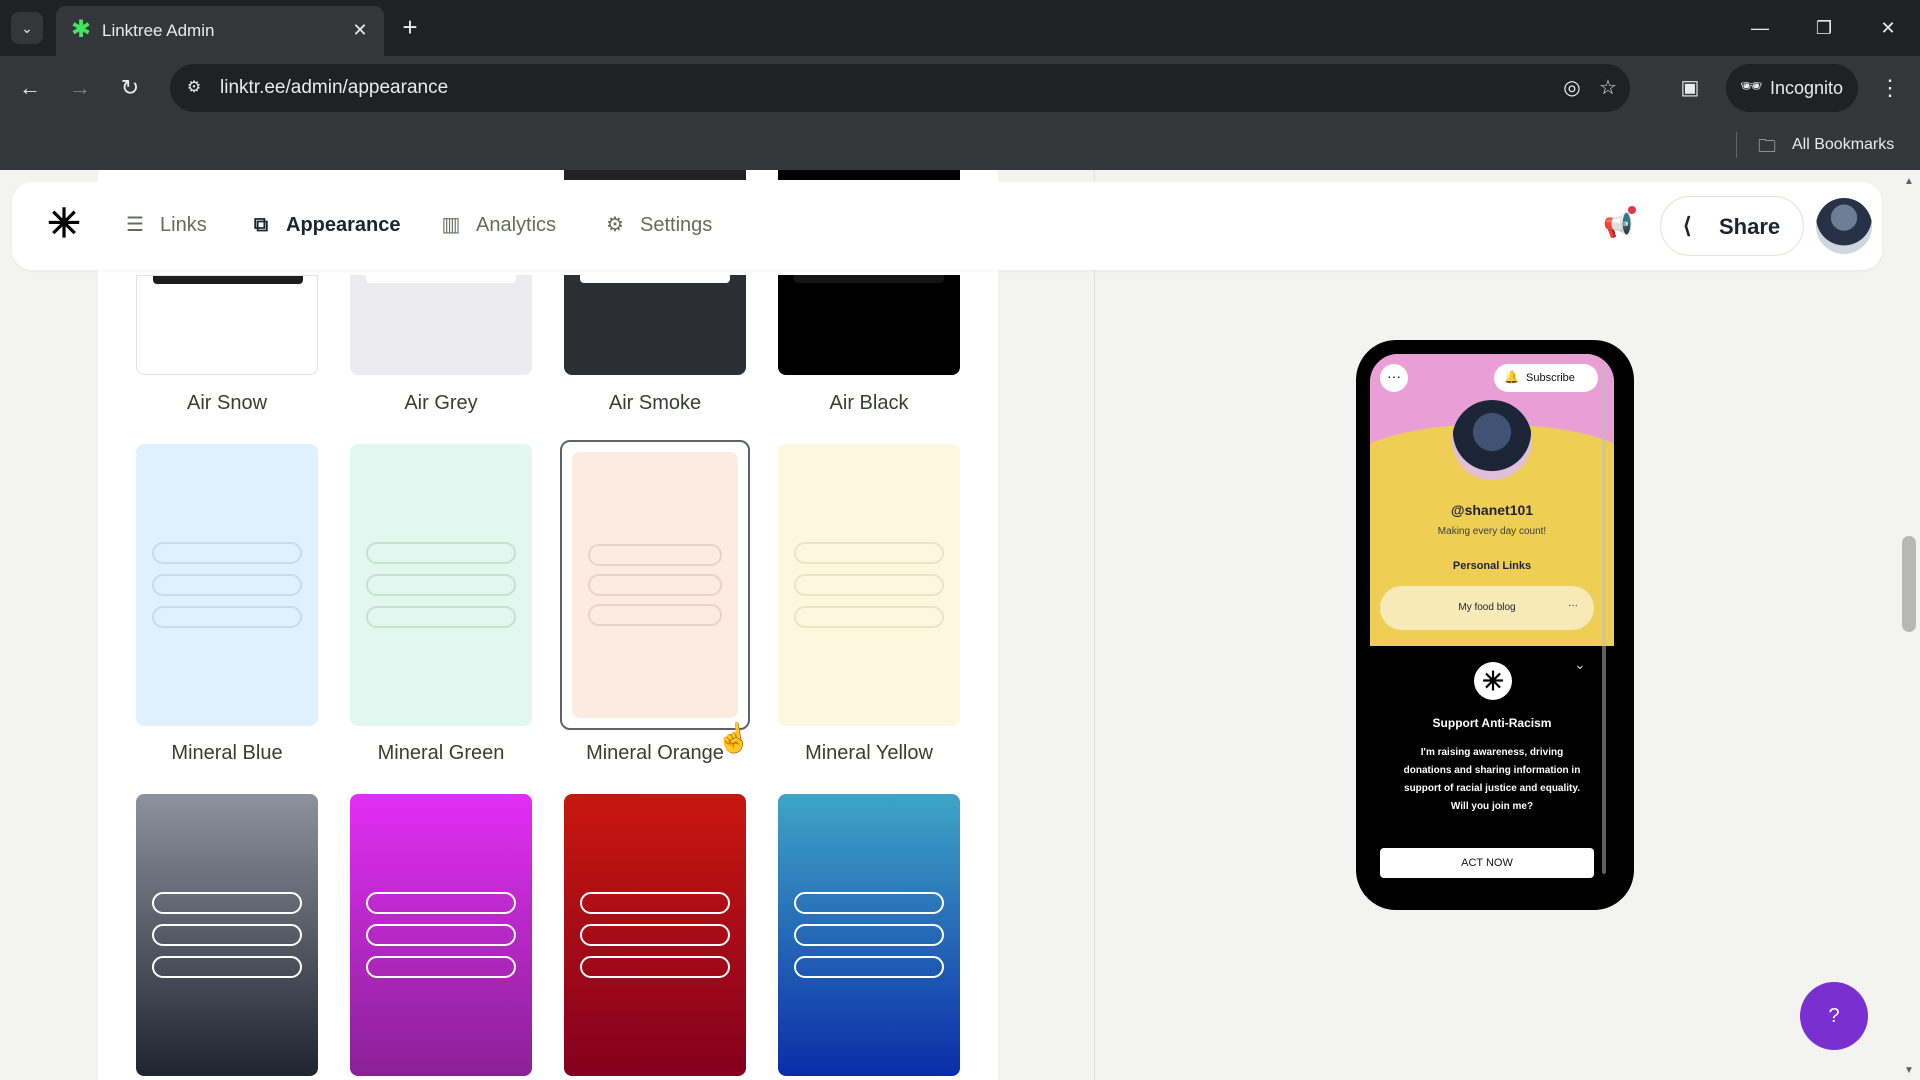 The height and width of the screenshot is (1080, 1920). I want to click on incognito-badge: 🕶 Incognito, so click(1792, 88).